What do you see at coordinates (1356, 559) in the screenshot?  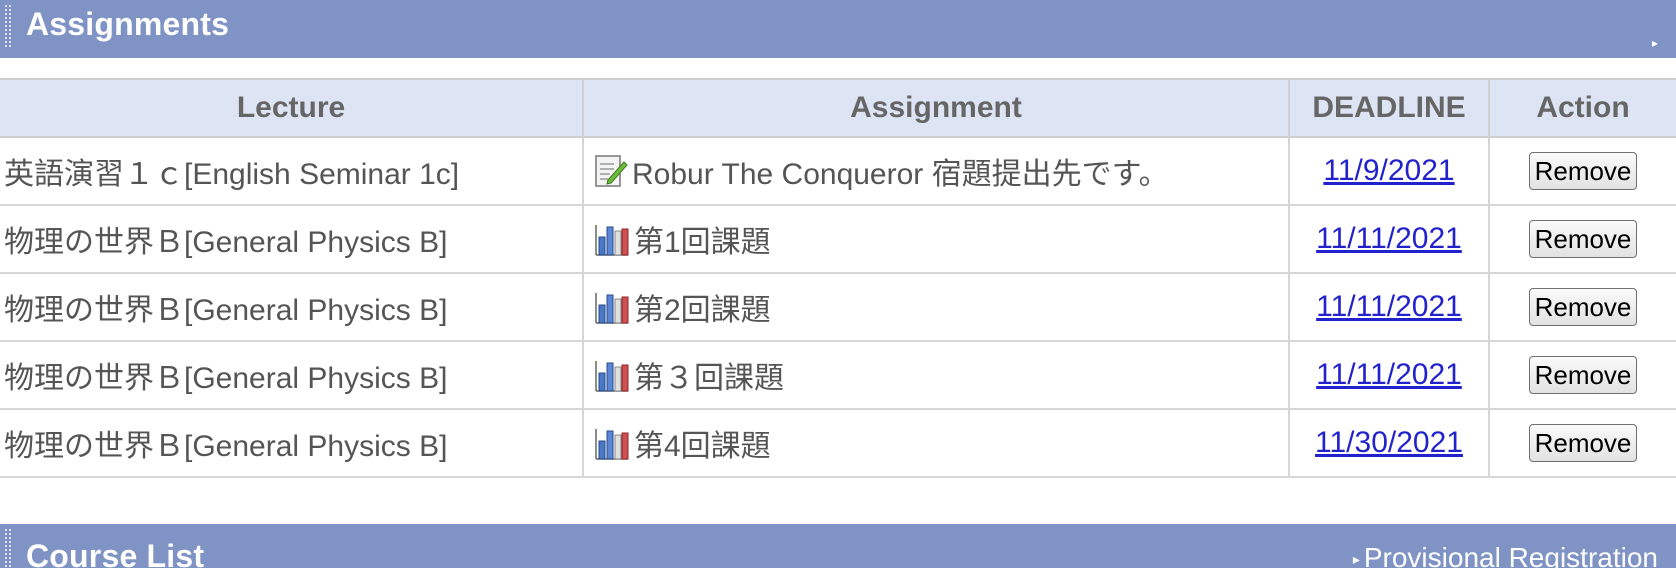 I see `link-arrow-icon: ▸` at bounding box center [1356, 559].